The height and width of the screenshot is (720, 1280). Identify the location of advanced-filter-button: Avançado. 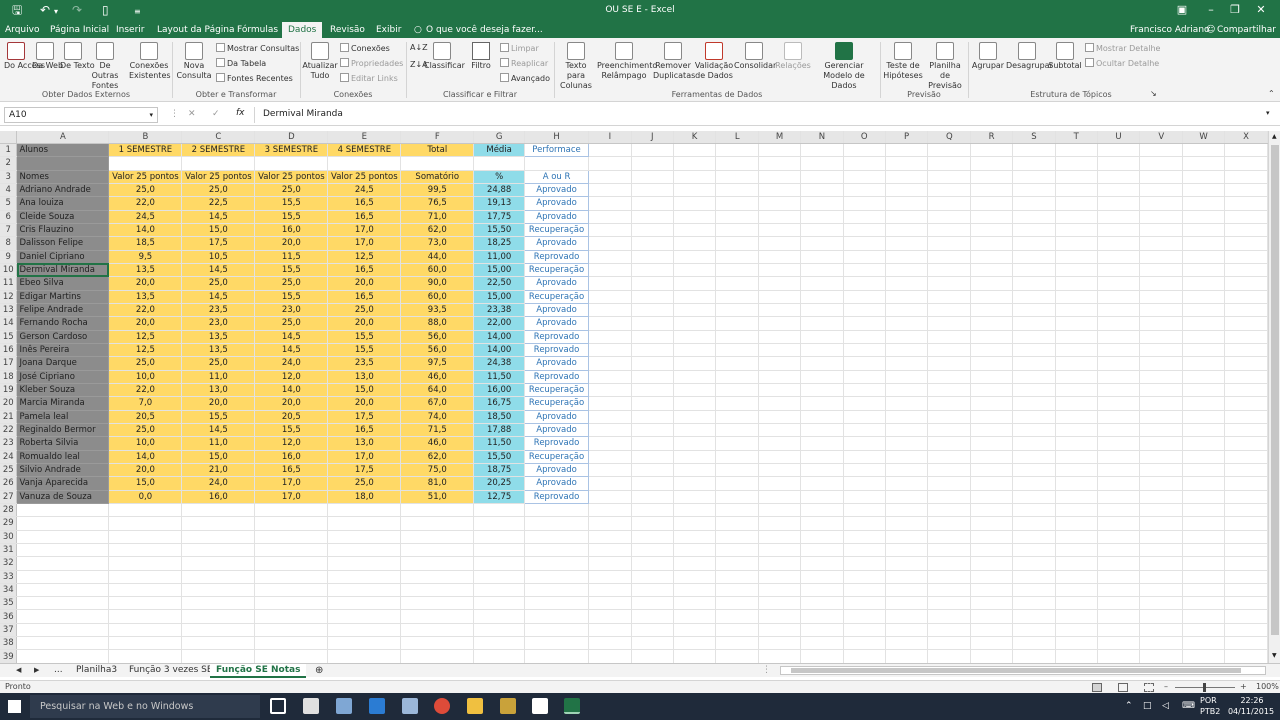
(525, 78).